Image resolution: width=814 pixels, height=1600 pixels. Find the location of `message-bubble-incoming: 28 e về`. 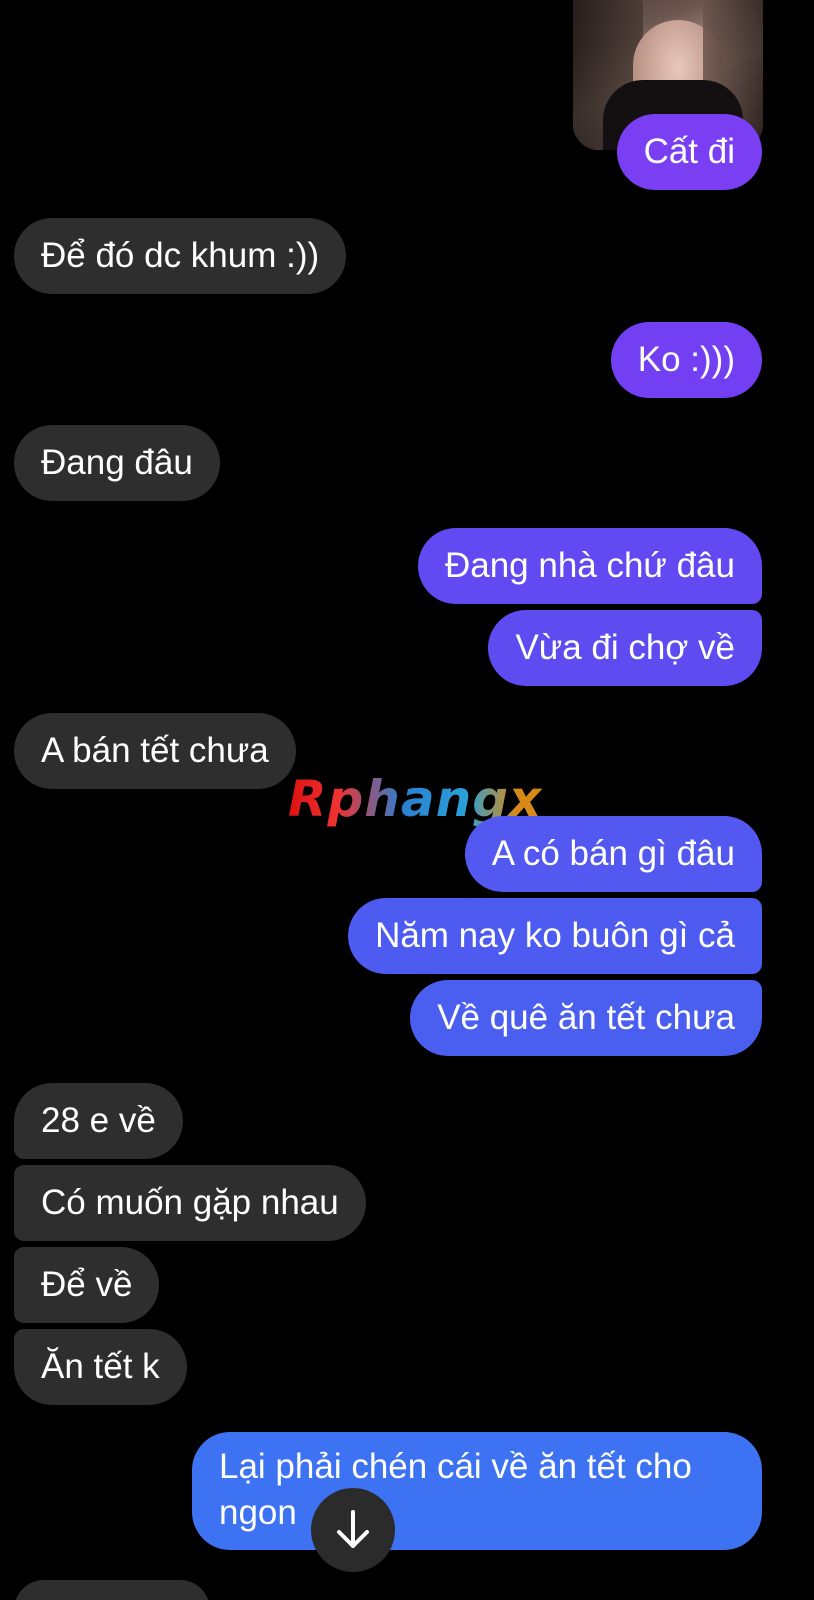

message-bubble-incoming: 28 e về is located at coordinates (98, 1121).